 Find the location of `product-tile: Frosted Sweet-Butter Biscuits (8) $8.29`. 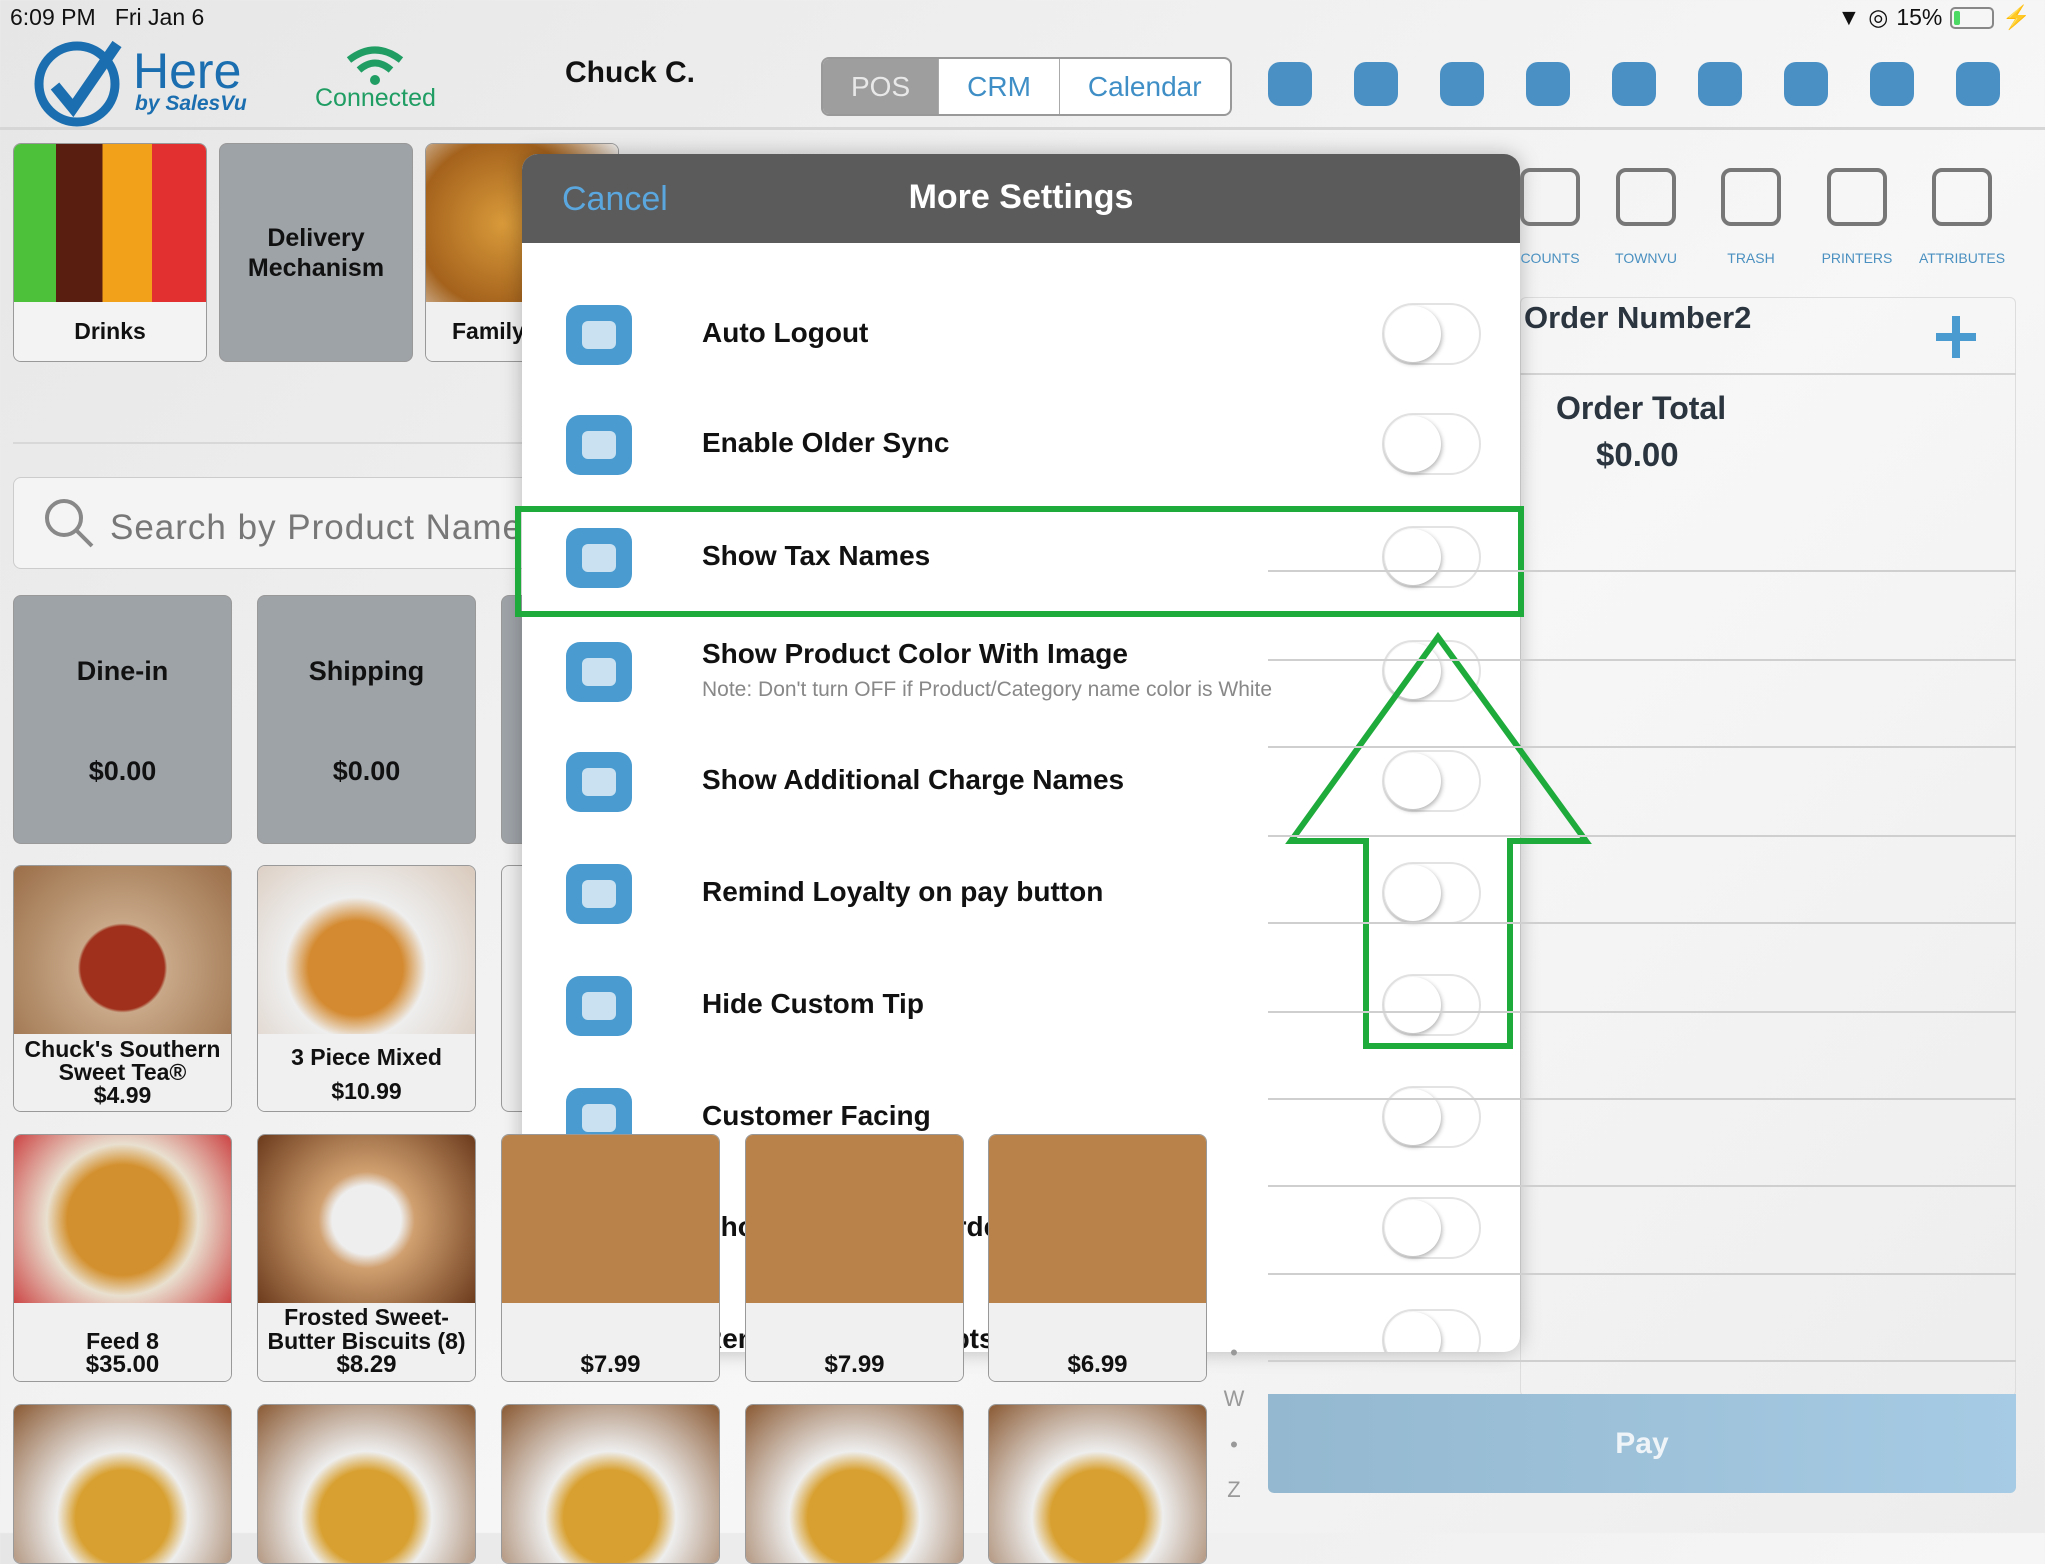

product-tile: Frosted Sweet-Butter Biscuits (8) $8.29 is located at coordinates (366, 1258).